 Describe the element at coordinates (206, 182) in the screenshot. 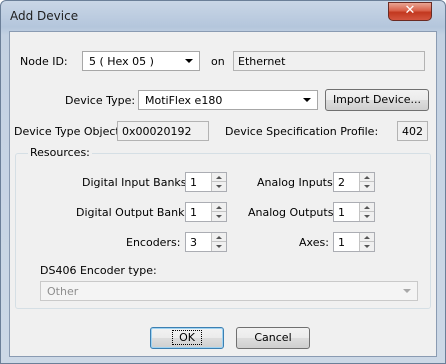

I see `digital-input-banks-spinner: 1` at that location.